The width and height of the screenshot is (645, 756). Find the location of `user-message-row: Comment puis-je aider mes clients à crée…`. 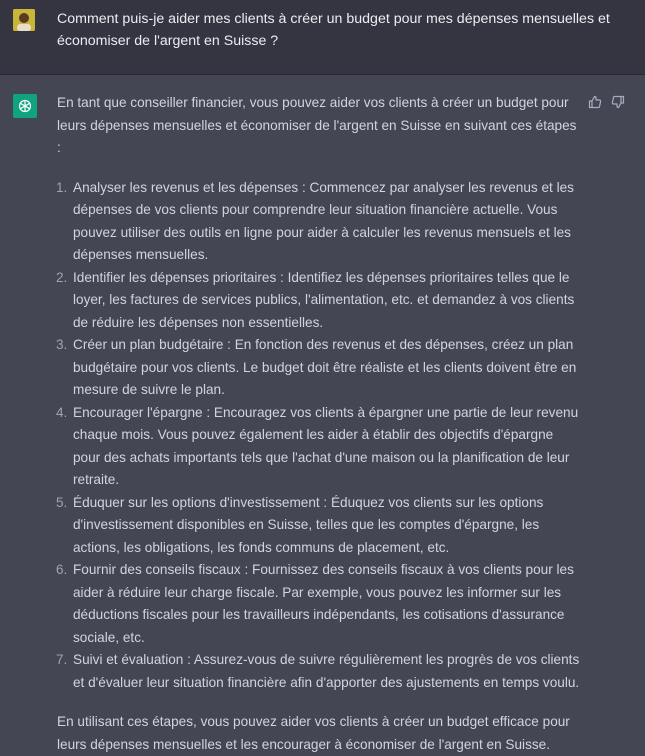

user-message-row: Comment puis-je aider mes clients à crée… is located at coordinates (322, 37).